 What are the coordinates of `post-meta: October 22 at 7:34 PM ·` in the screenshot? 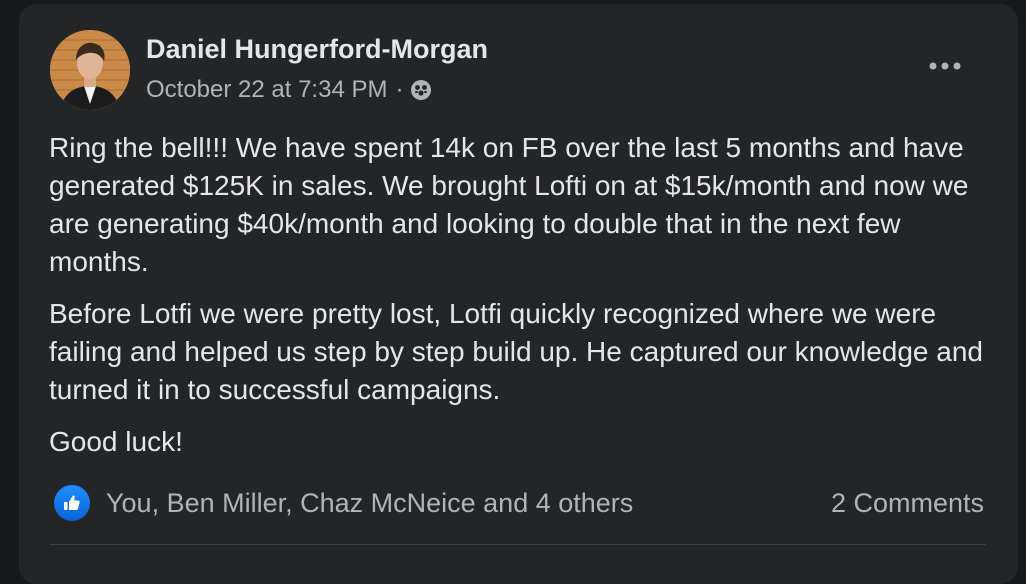 It's located at (289, 90).